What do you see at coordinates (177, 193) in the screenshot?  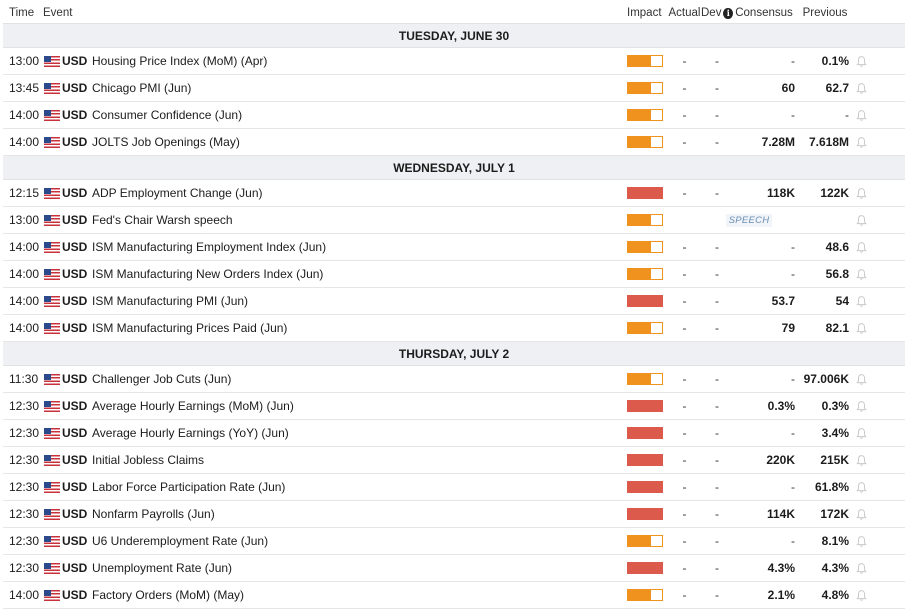 I see `event-name: ADP Employment Change (Jun)` at bounding box center [177, 193].